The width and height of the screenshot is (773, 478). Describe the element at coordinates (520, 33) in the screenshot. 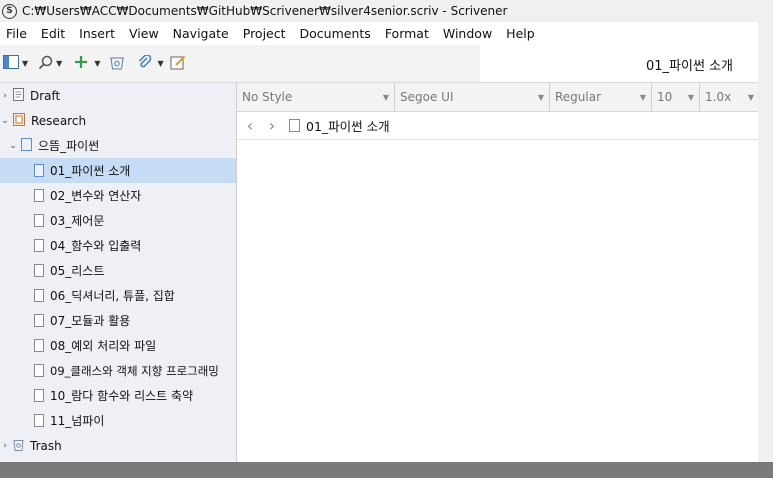

I see `menu-help: Help` at that location.